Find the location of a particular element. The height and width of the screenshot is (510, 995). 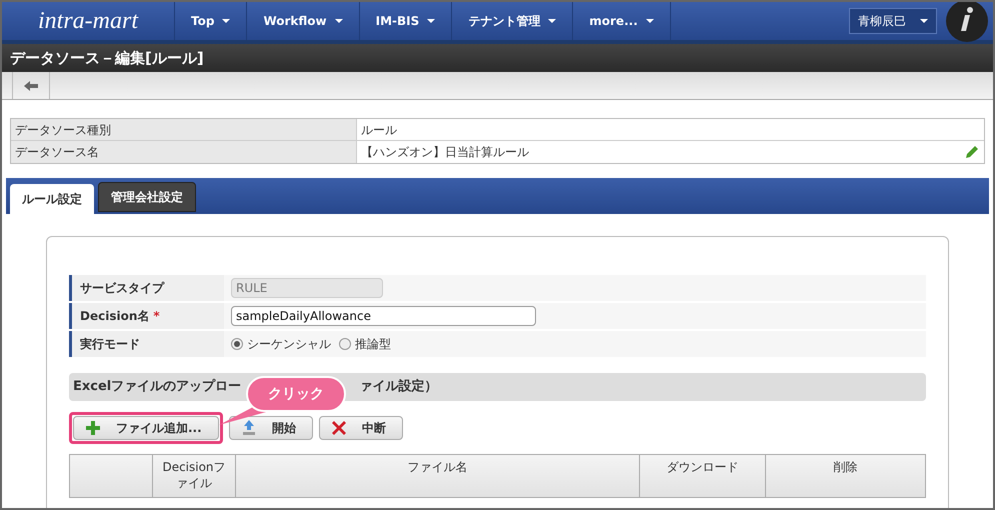

plus-icon is located at coordinates (93, 428).